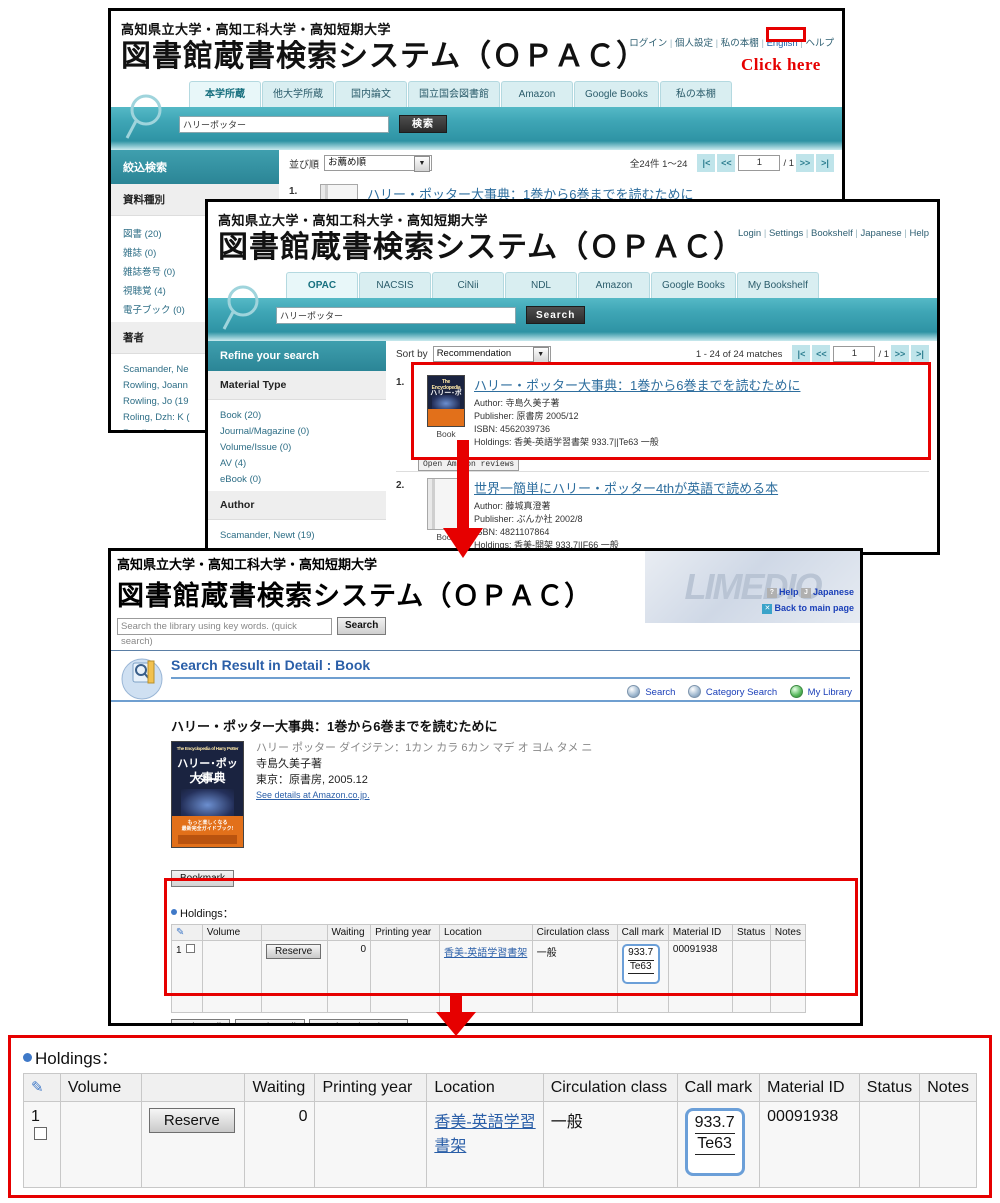  I want to click on nav-search-link: Search, so click(649, 691).